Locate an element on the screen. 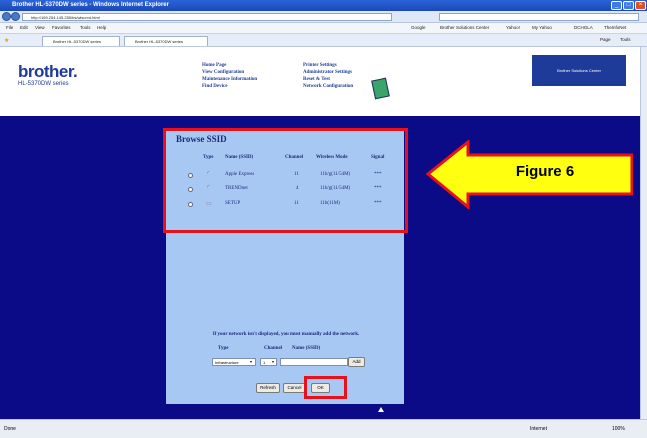  channel-label: Channel is located at coordinates (273, 348).